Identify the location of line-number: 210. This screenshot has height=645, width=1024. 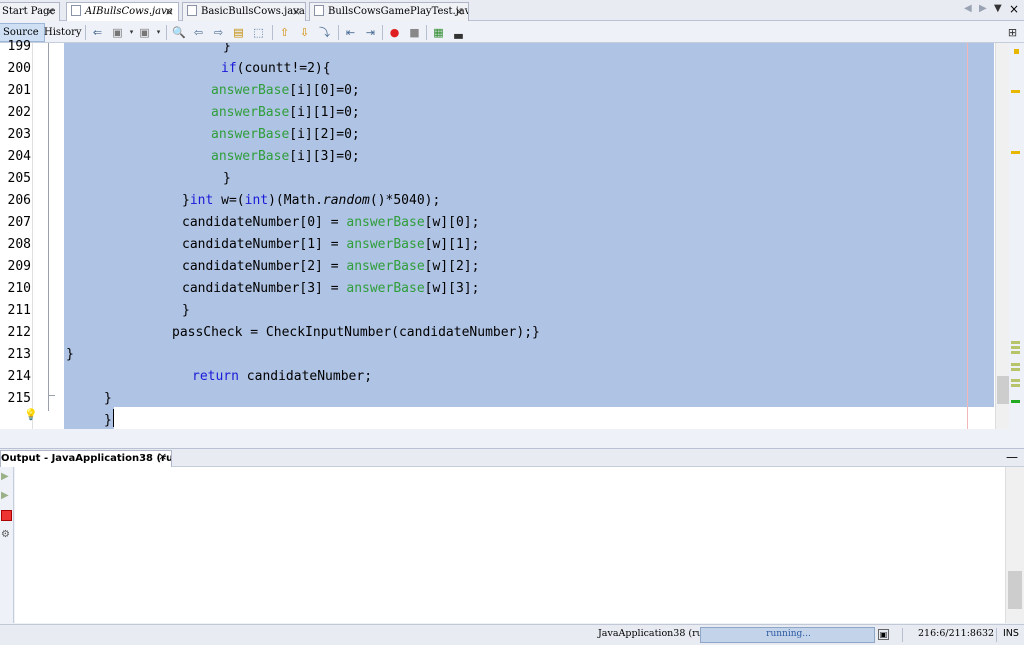
(19, 288).